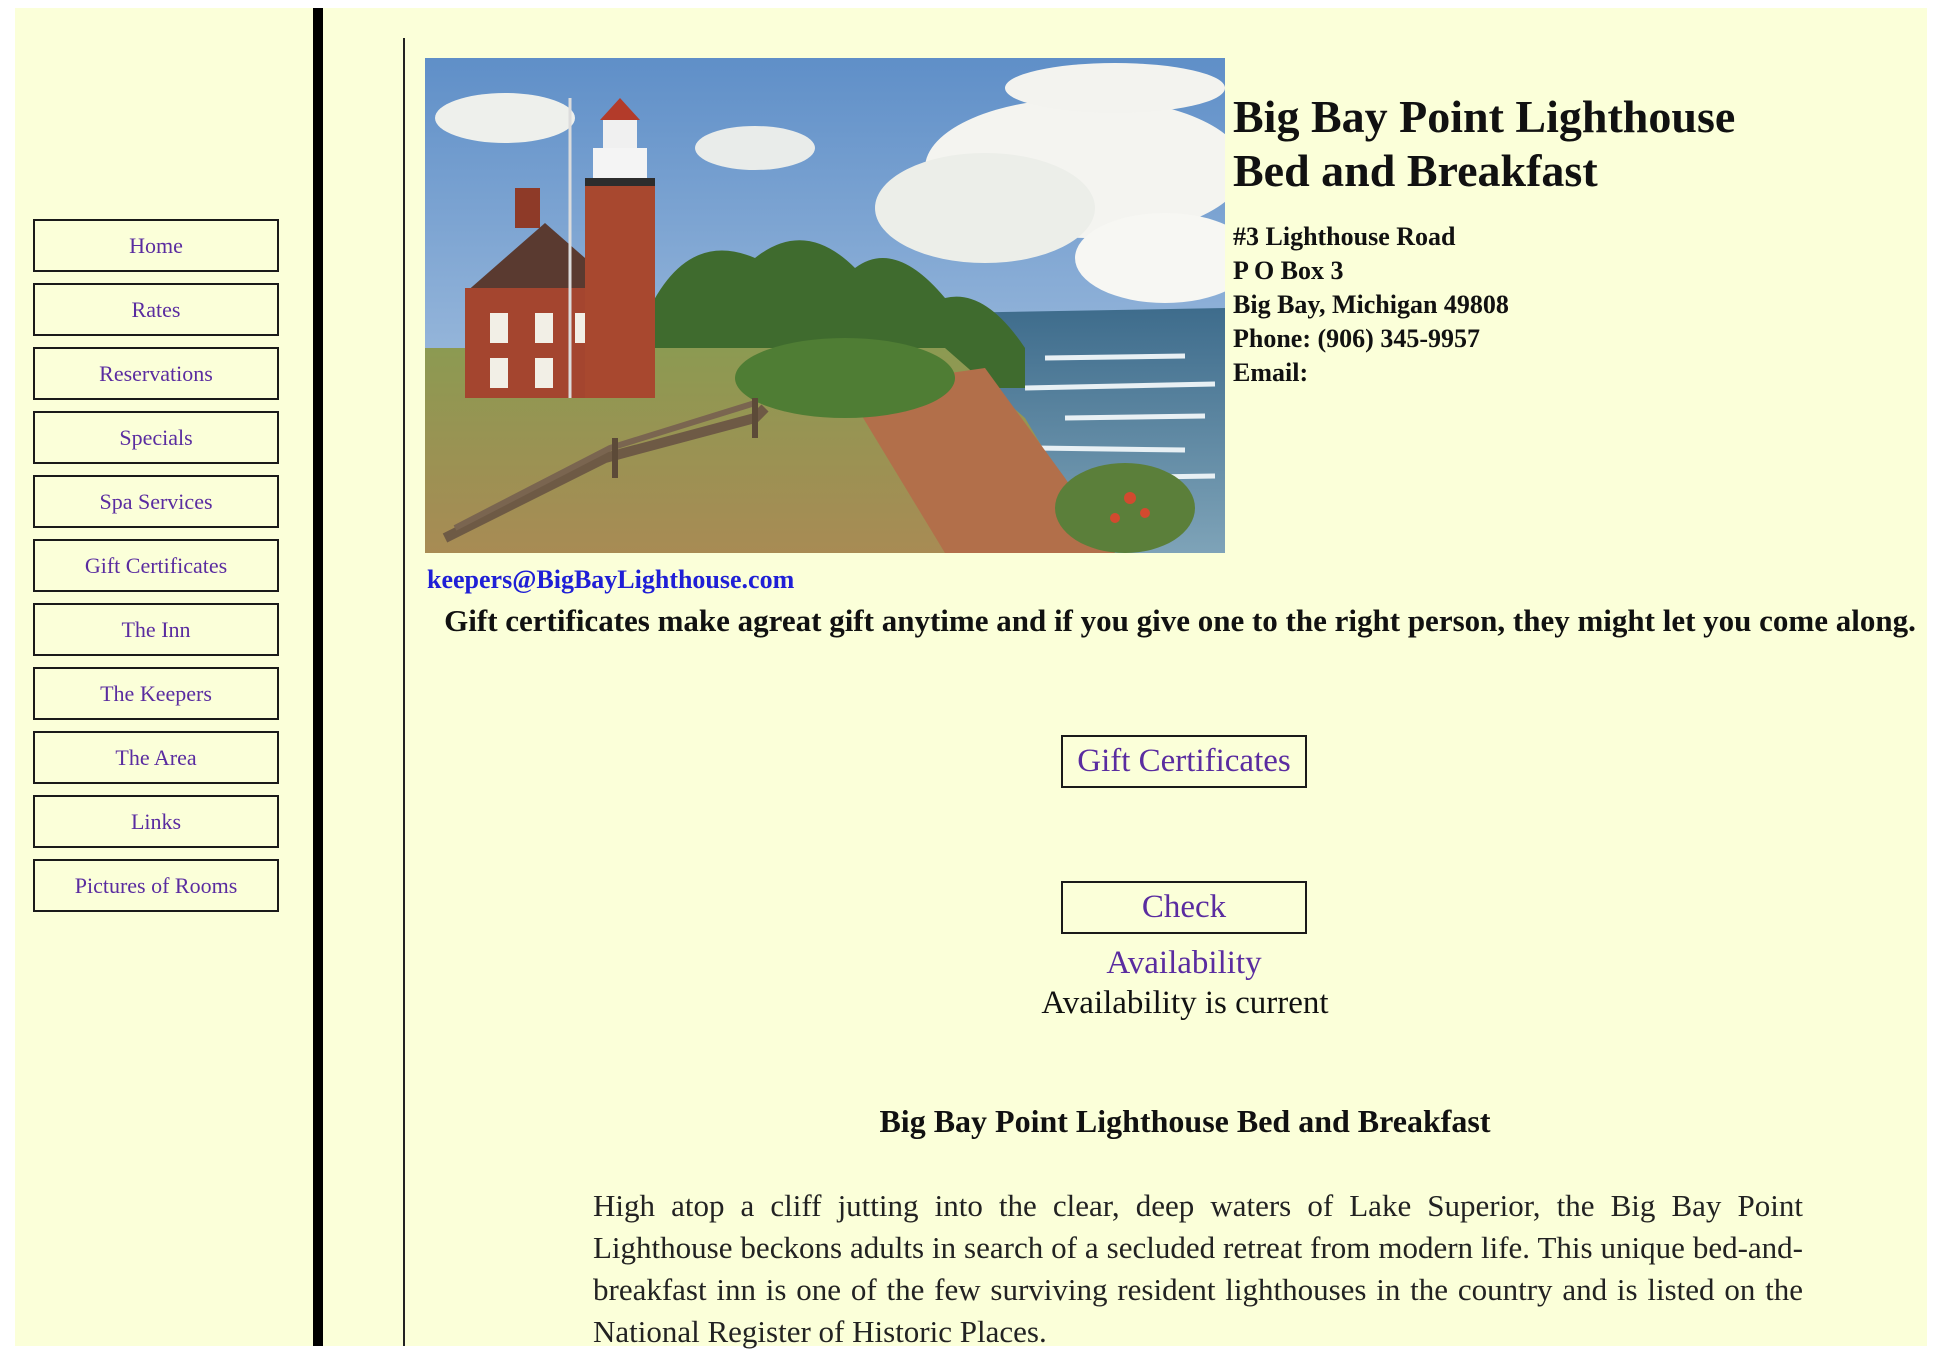 This screenshot has width=1935, height=1353. I want to click on address-phone: Phone: (906) 345-9957, so click(1356, 338).